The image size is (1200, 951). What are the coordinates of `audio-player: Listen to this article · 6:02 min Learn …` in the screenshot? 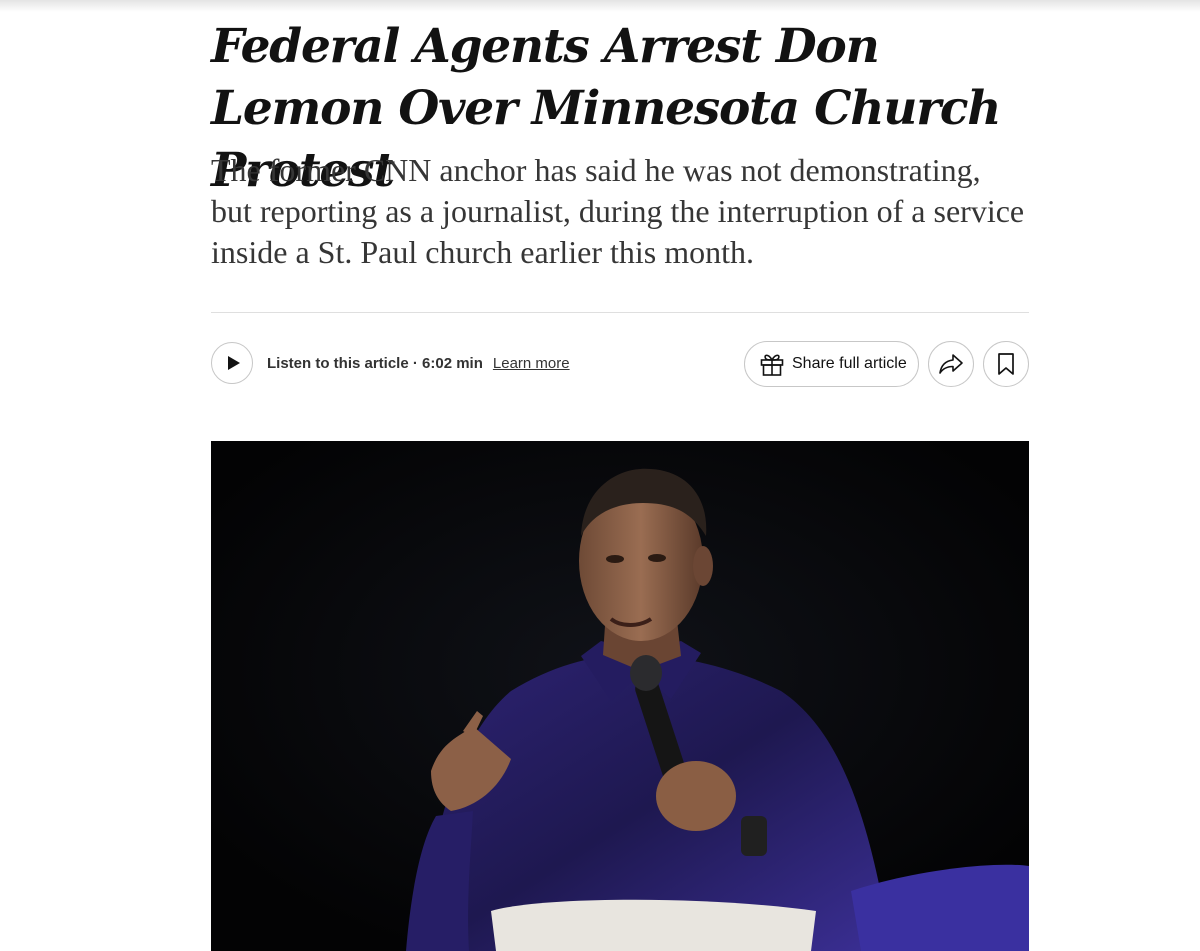 It's located at (390, 363).